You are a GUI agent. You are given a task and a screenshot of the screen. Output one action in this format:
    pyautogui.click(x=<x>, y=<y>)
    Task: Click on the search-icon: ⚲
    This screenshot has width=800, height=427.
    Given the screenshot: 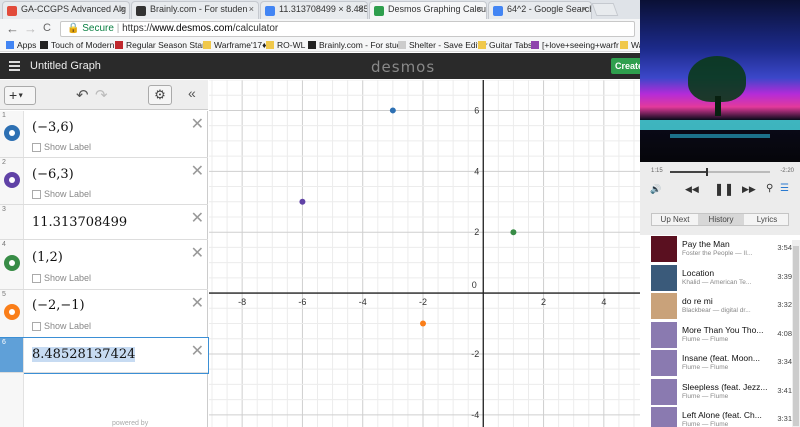 What is the action you would take?
    pyautogui.click(x=769, y=188)
    